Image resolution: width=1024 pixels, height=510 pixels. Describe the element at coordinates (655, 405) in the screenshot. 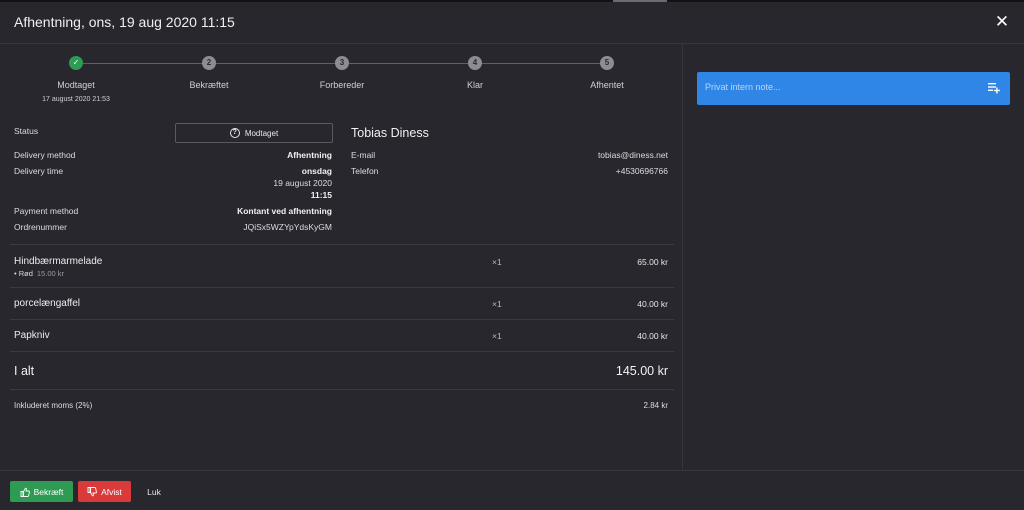

I see `vat-value: 2.84 kr` at that location.